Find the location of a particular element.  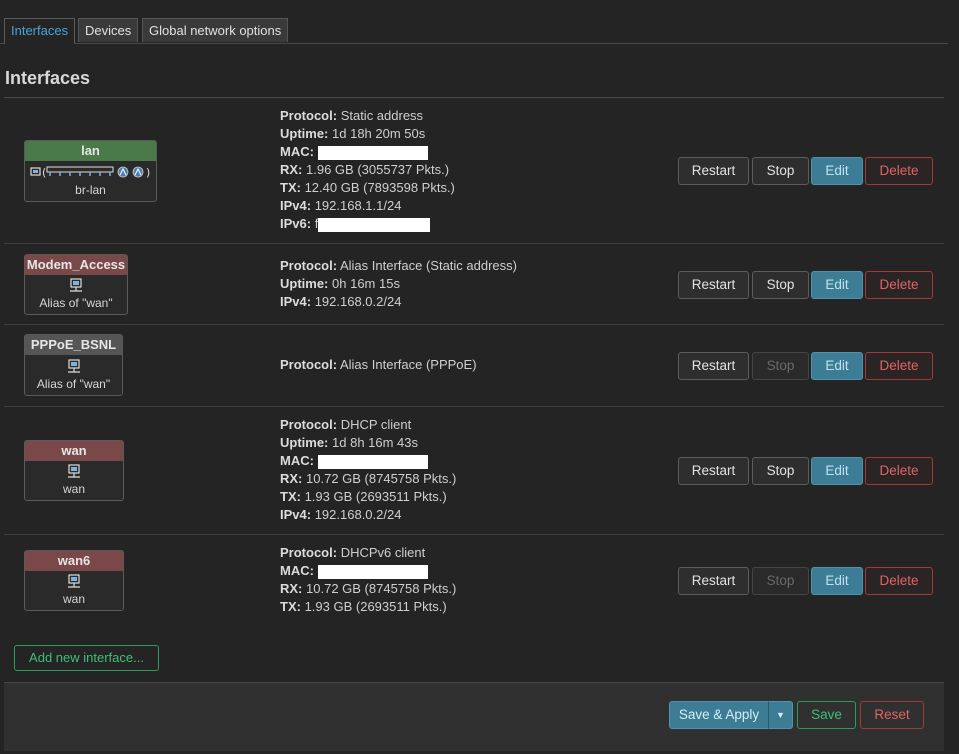

ipv4-value: 192.168.1.1/24 is located at coordinates (358, 205).